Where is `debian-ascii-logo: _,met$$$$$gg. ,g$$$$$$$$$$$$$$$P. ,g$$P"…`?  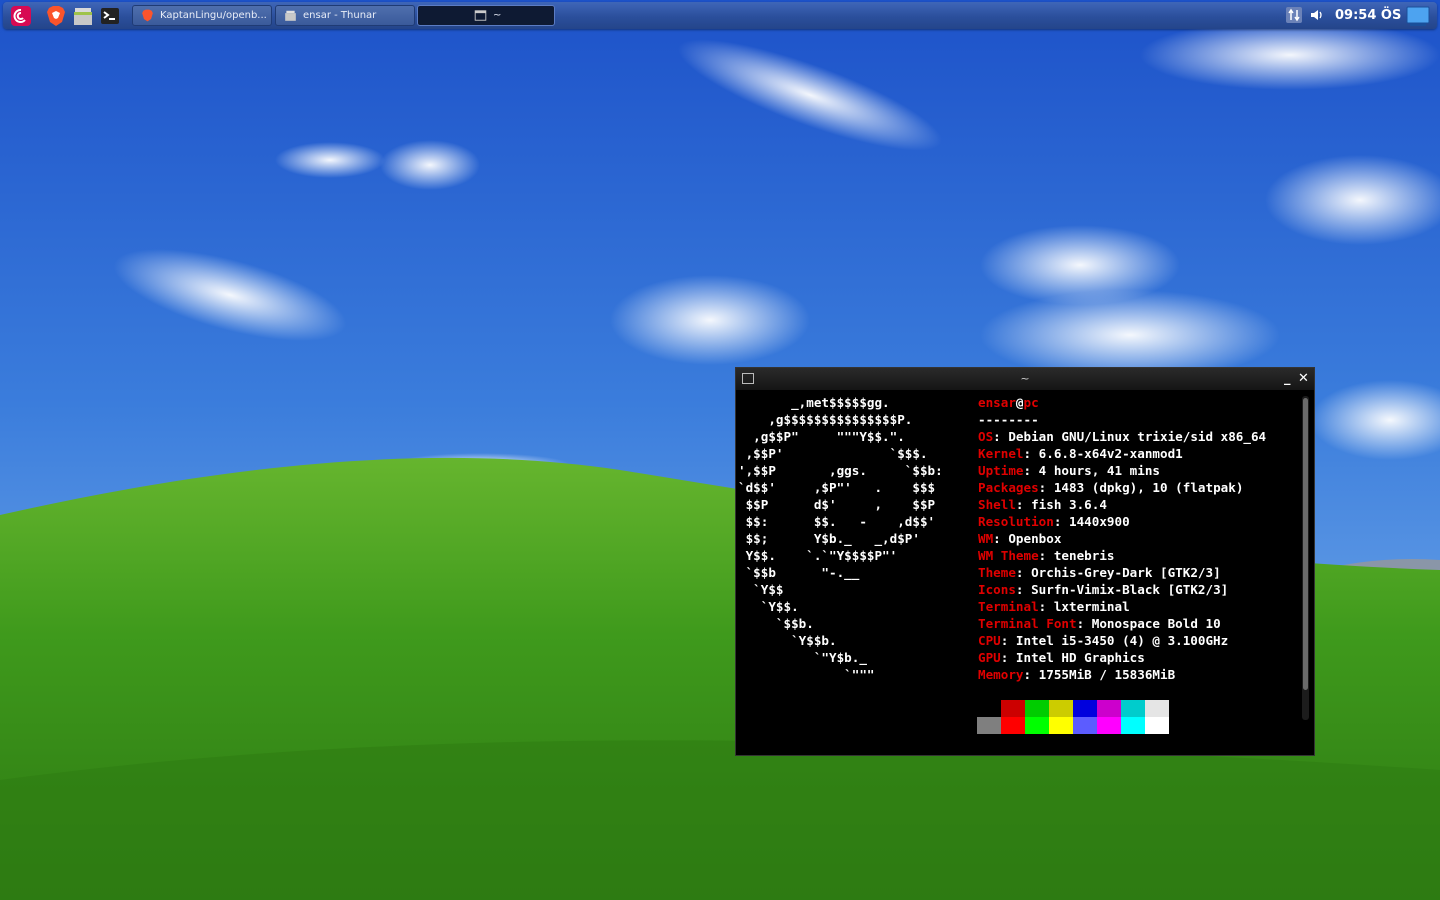 debian-ascii-logo: _,met$$$$$gg. ,g$$$$$$$$$$$$$$$P. ,g$$P"… is located at coordinates (840, 538).